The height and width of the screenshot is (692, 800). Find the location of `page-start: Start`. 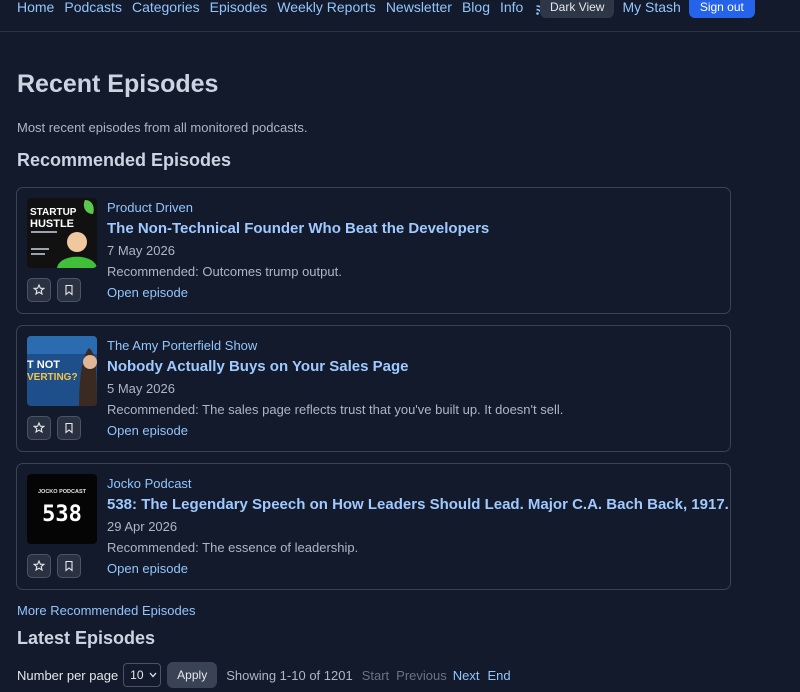

page-start: Start is located at coordinates (375, 675).